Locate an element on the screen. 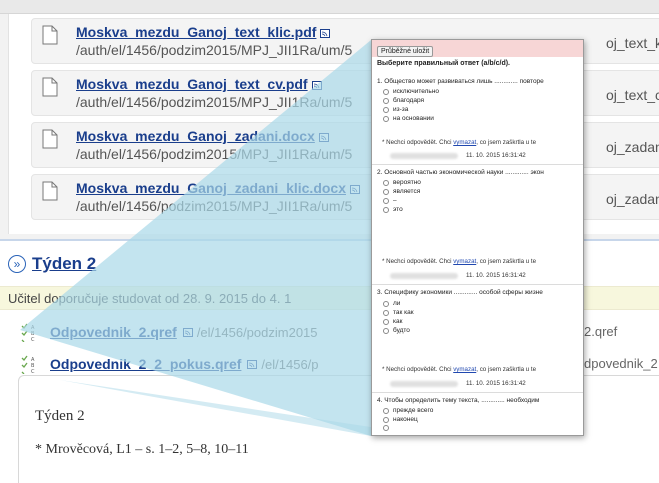 This screenshot has height=483, width=659. answer-option: из-за is located at coordinates (395, 109).